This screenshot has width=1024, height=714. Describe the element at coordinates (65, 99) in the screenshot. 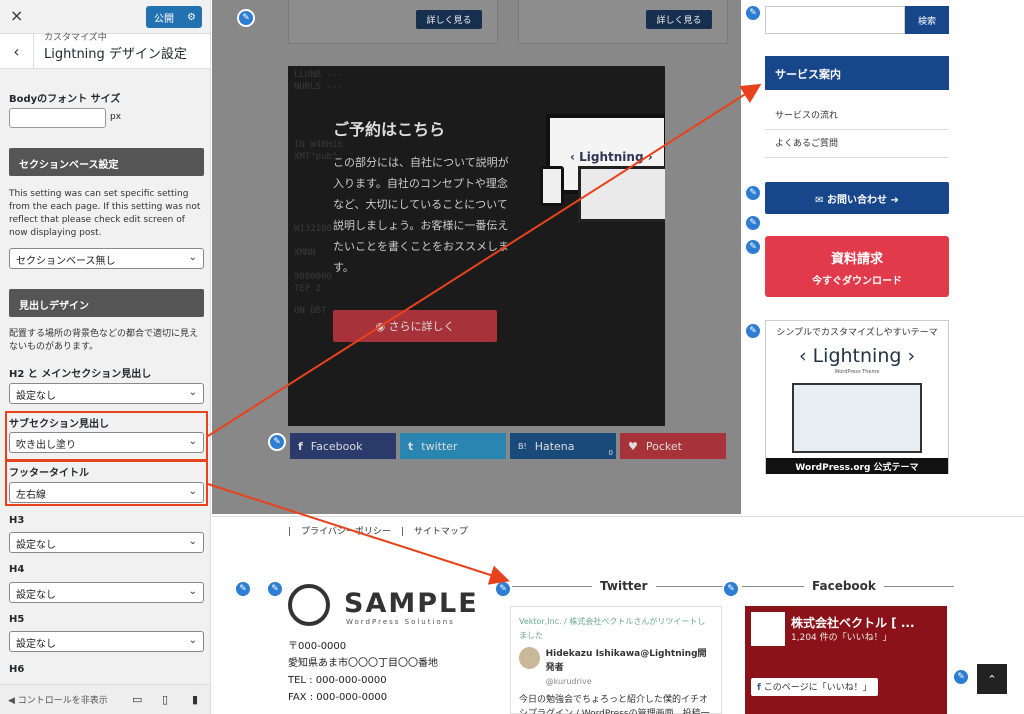

I see `body-font-label: Bodyのフォント サイズ` at that location.